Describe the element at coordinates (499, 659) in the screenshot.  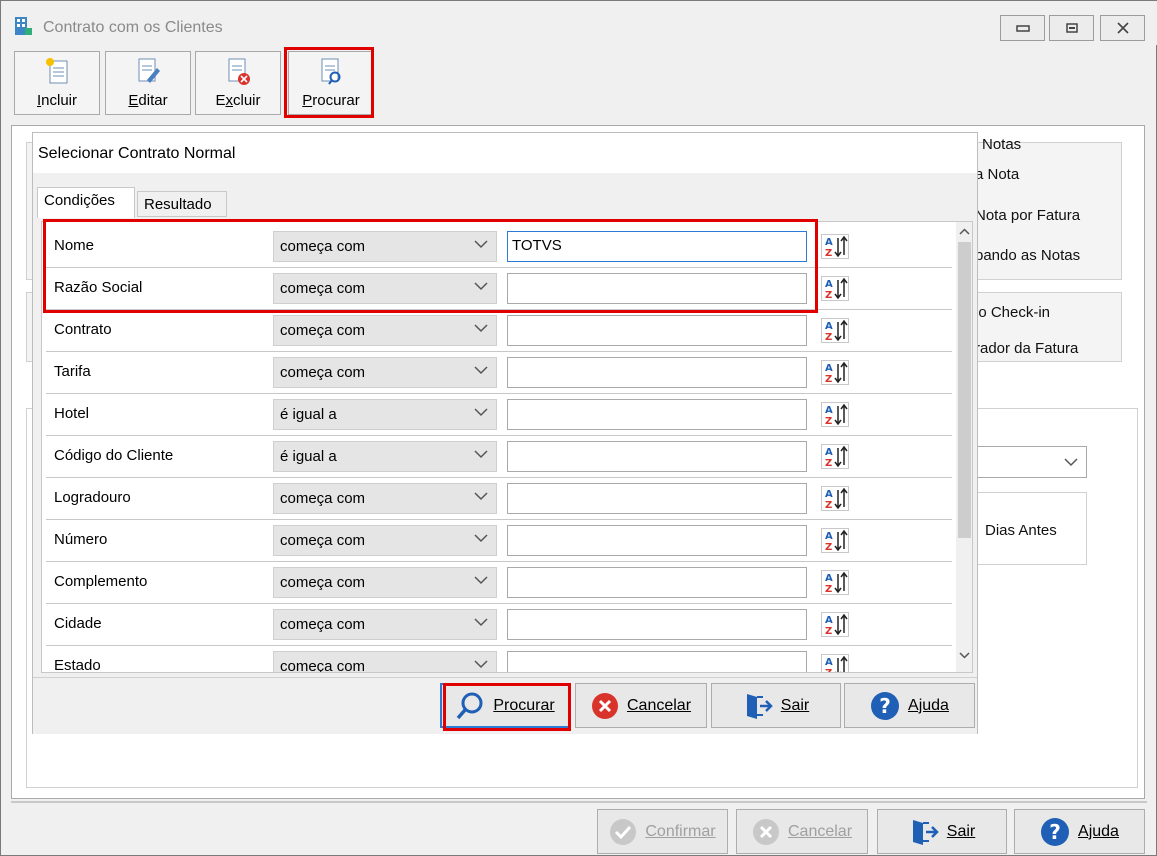
I see `condition-row: Estado começa com A Z` at that location.